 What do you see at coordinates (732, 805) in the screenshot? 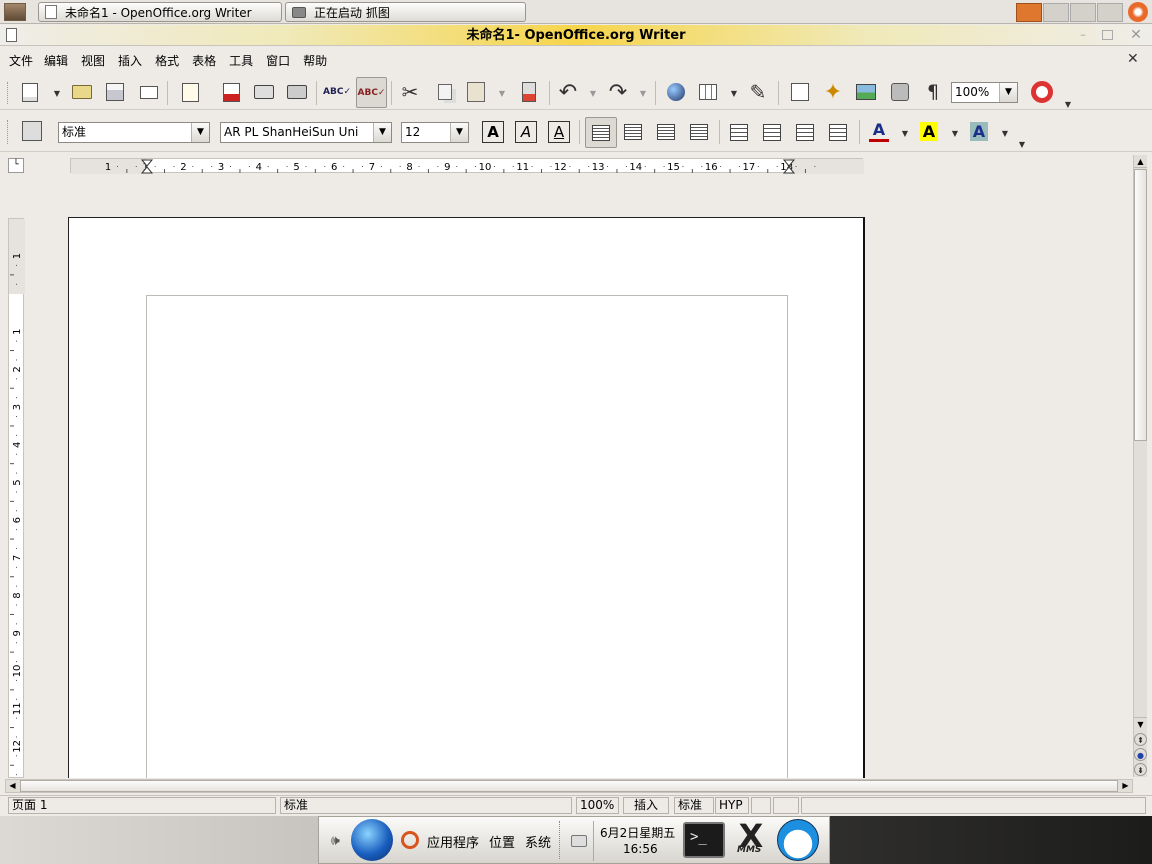
I see `status-hyperlink-mode: HYP` at bounding box center [732, 805].